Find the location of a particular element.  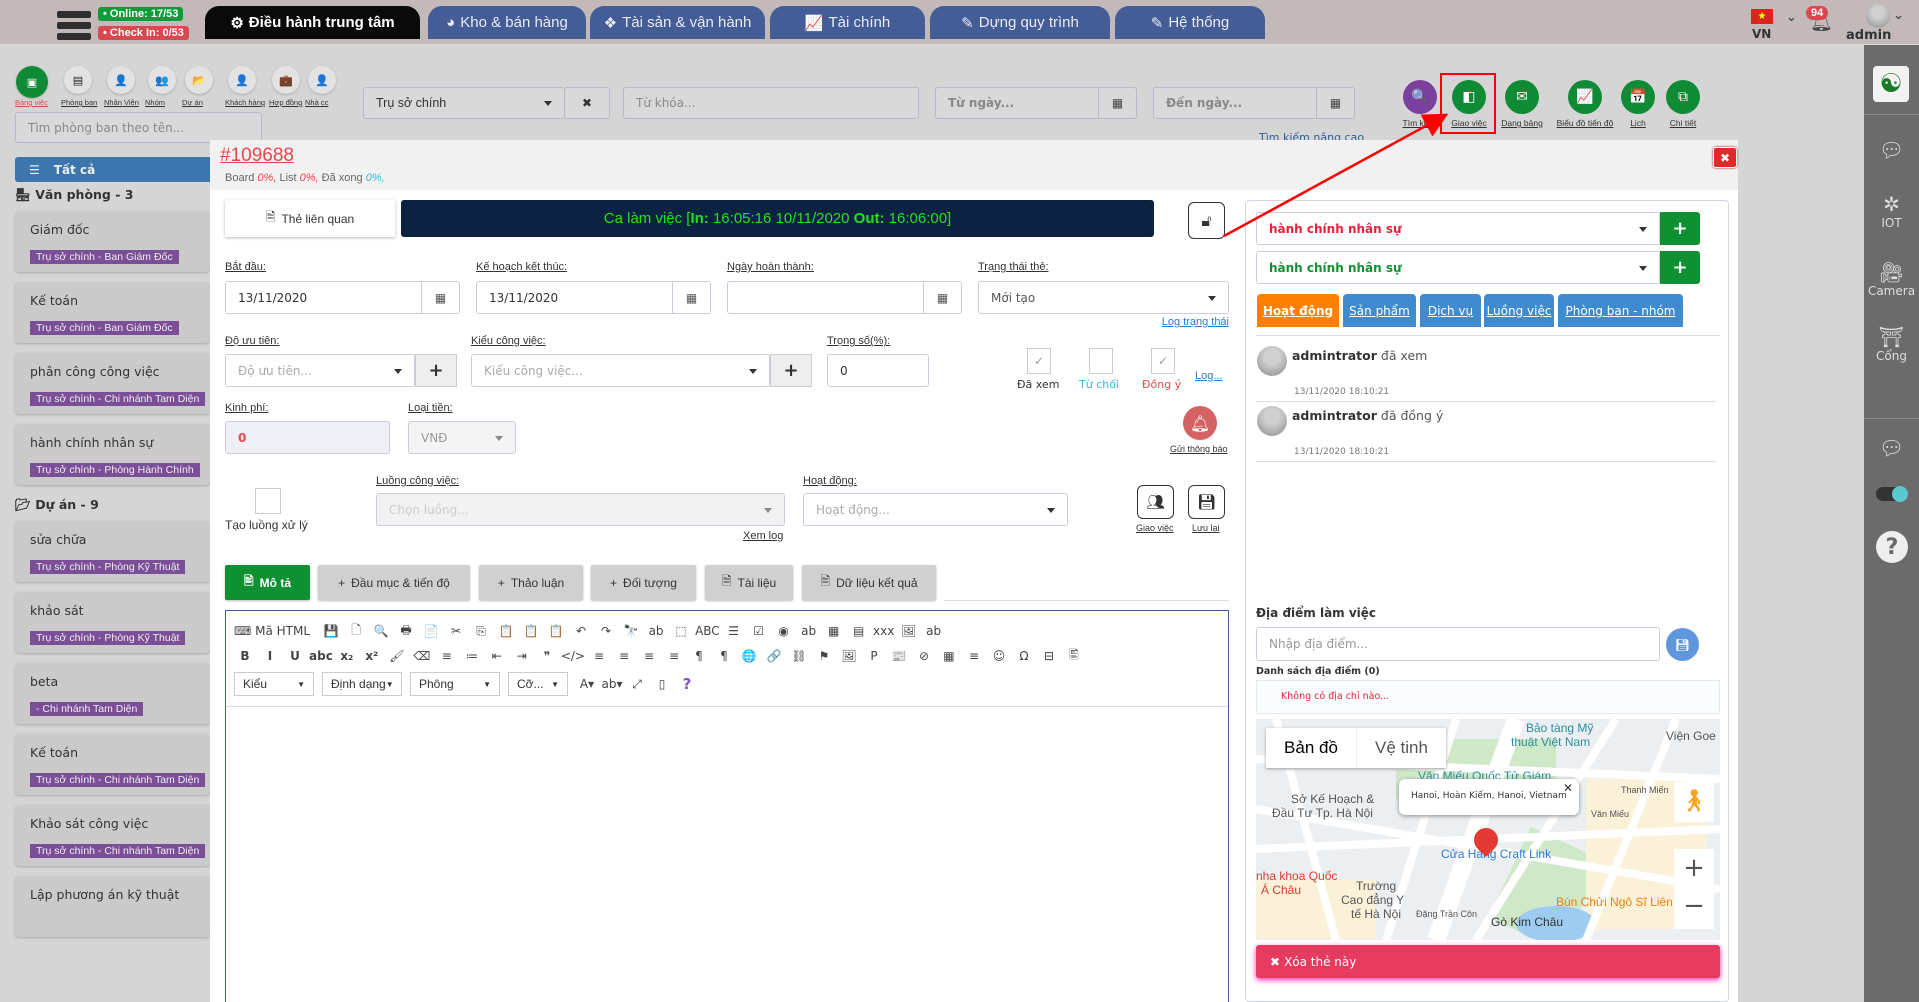

help-icon: ? is located at coordinates (1892, 547).